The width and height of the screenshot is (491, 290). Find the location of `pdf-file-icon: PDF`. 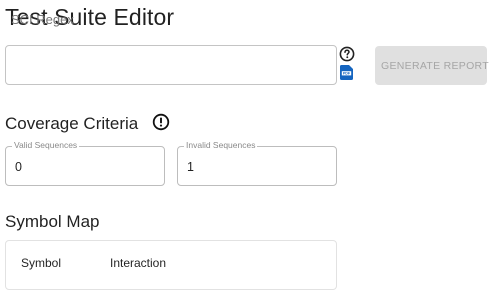

pdf-file-icon: PDF is located at coordinates (346, 72).